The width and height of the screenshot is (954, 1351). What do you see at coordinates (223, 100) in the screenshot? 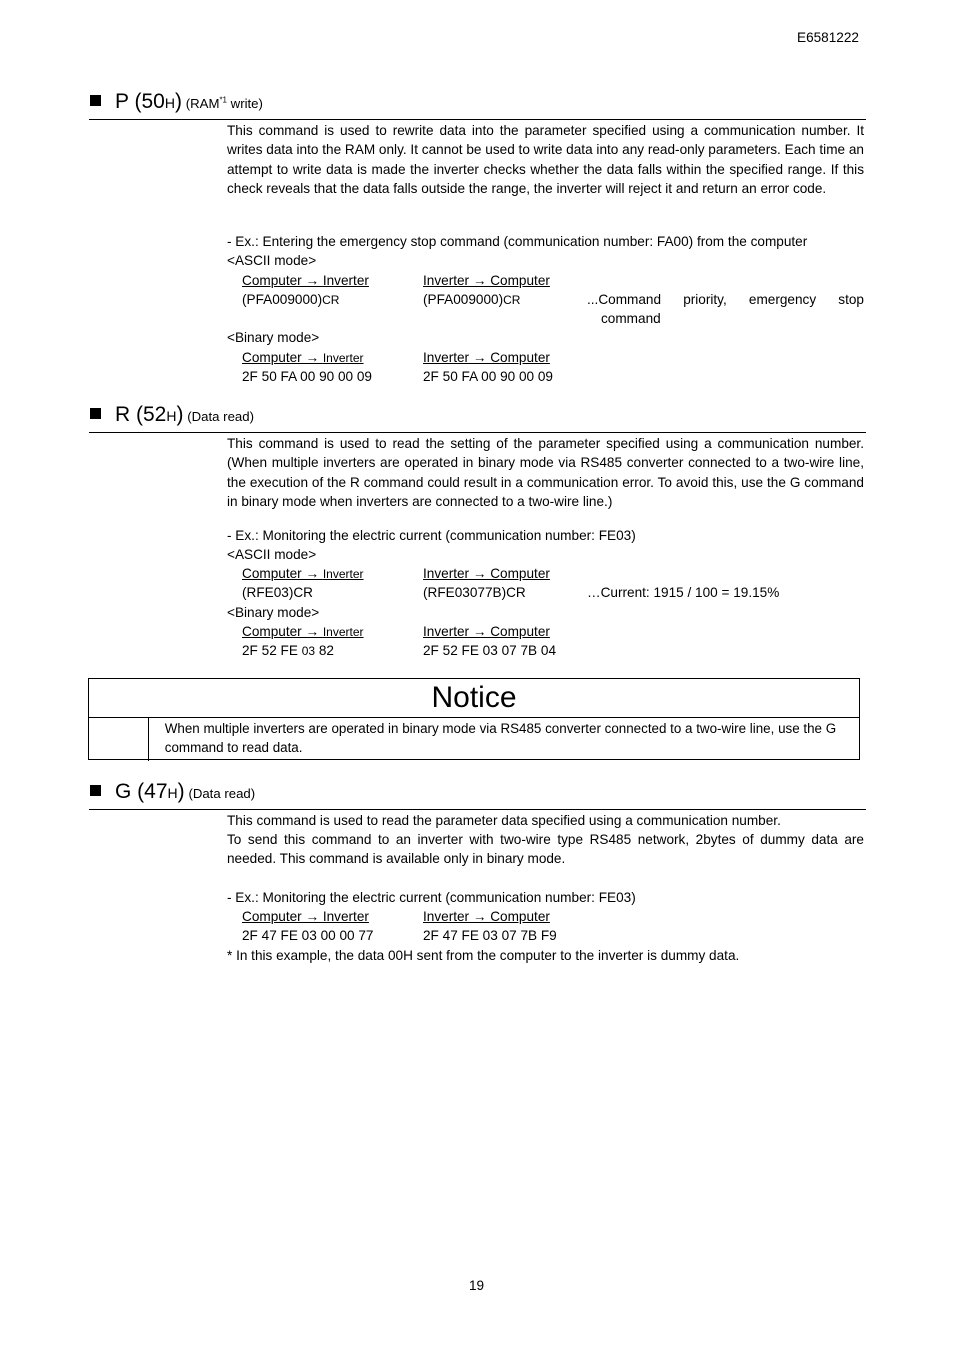
I see `footnote-marker: *1` at bounding box center [223, 100].